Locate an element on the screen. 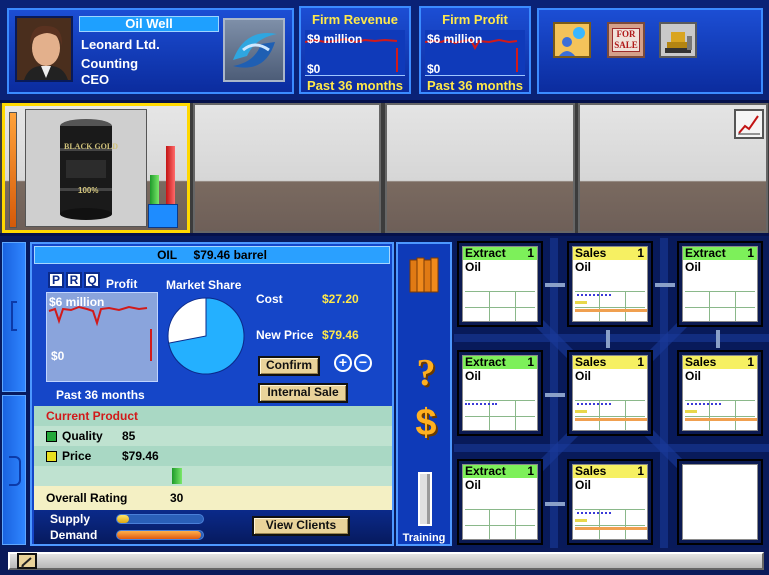 This screenshot has height=575, width=769. building-card-face is located at coordinates (720, 502).